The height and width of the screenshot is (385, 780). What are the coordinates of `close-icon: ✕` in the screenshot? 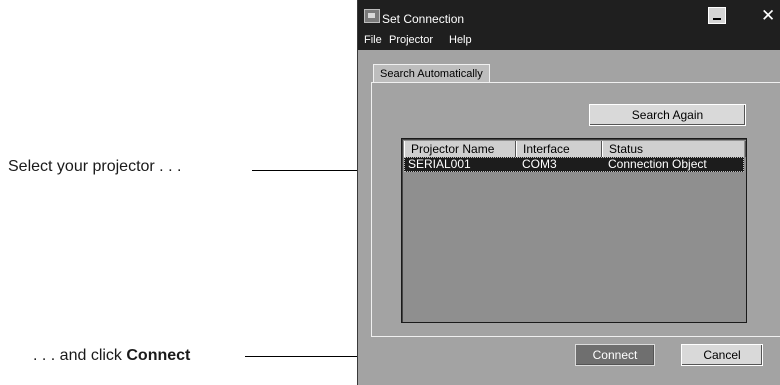 It's located at (768, 16).